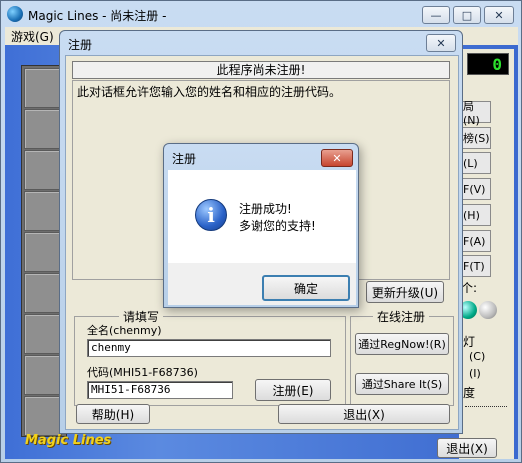 The height and width of the screenshot is (463, 522). Describe the element at coordinates (475, 373) in the screenshot. I see `side-opt-i: (I)` at that location.